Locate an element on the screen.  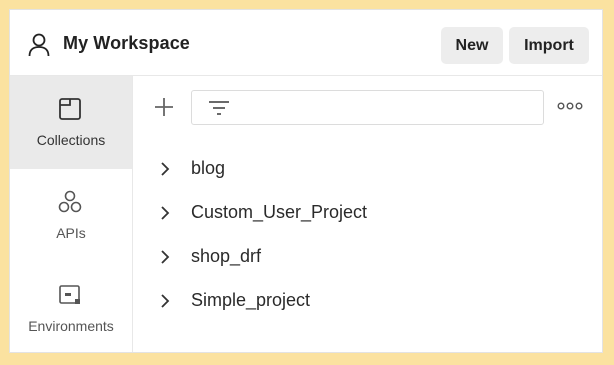
sidebar-item-collections: Collections is located at coordinates (71, 122).